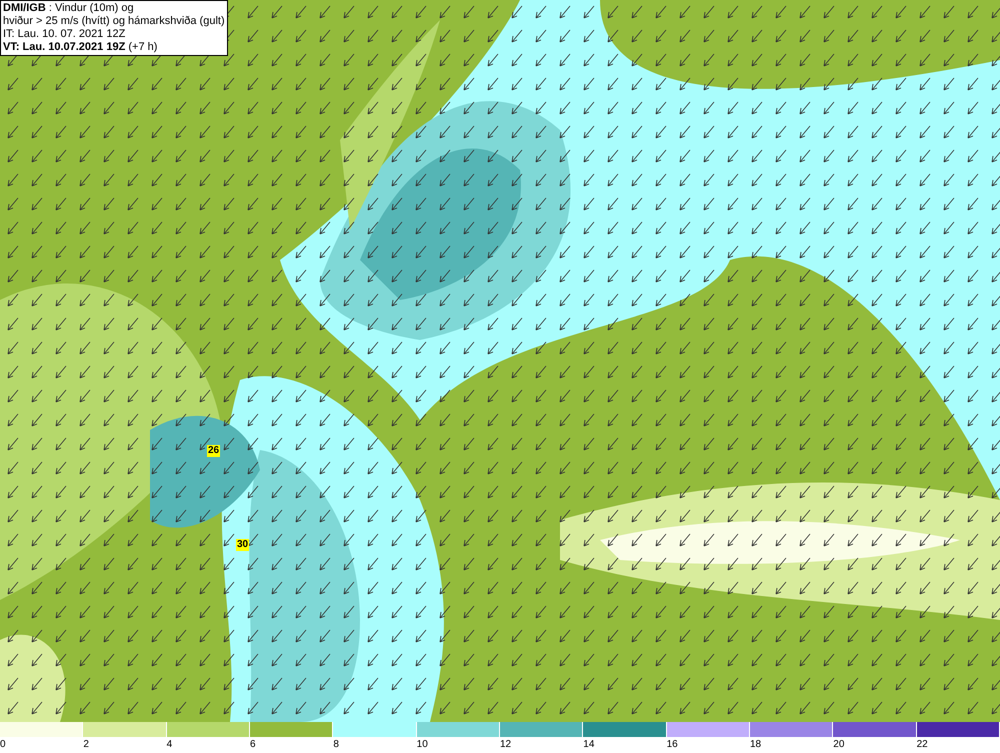  I want to click on legend-label: 0, so click(3, 745).